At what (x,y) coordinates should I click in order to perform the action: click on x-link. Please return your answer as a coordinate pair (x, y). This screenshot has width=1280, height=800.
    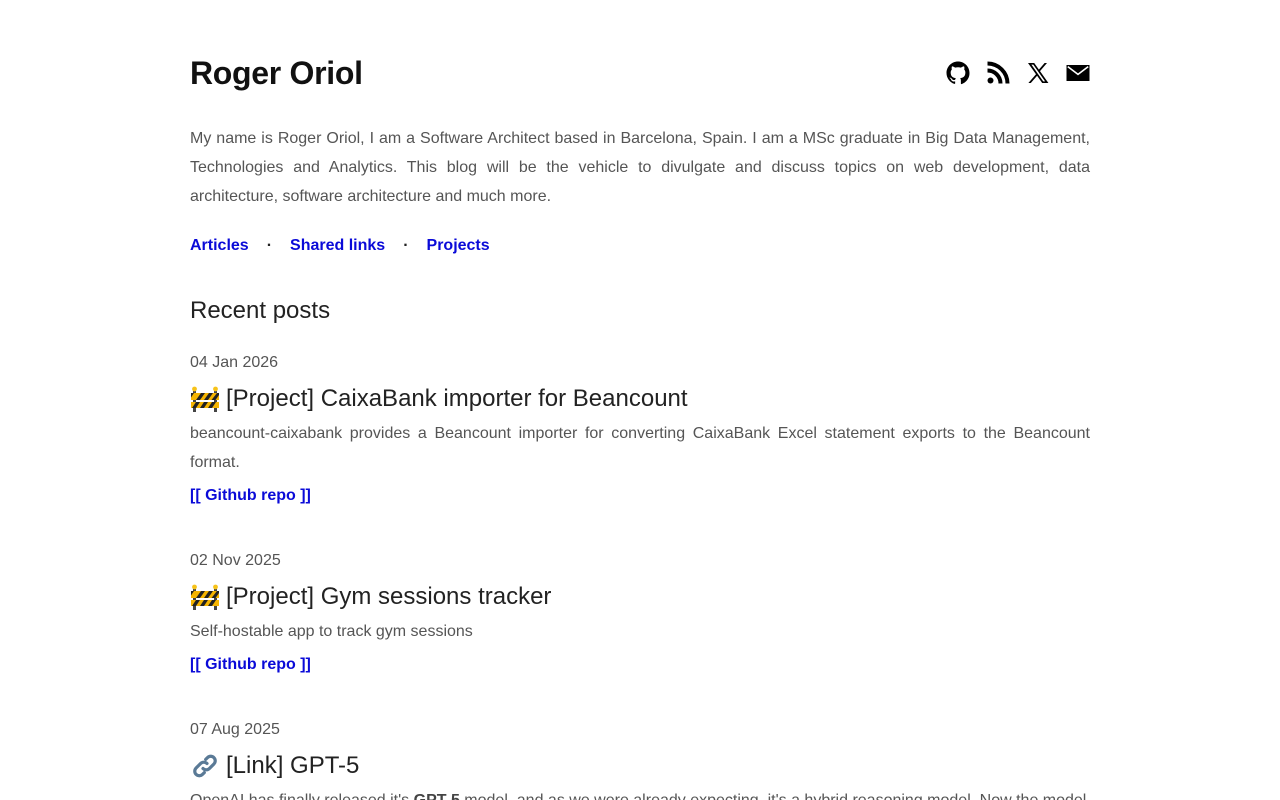
    Looking at the image, I should click on (1038, 73).